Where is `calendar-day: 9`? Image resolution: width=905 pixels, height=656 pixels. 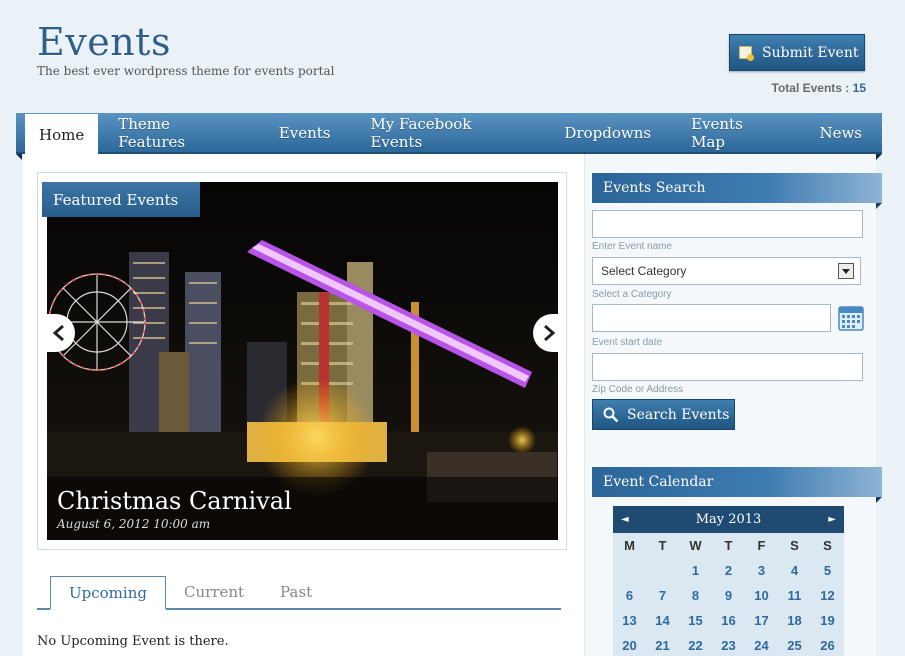 calendar-day: 9 is located at coordinates (728, 595).